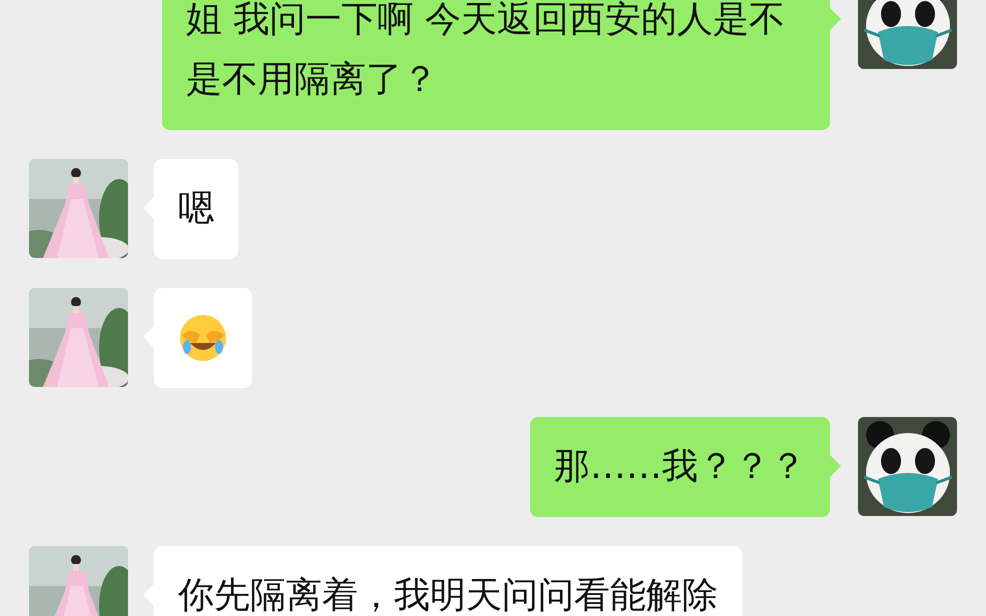  Describe the element at coordinates (680, 467) in the screenshot. I see `message-bubble: 那……我？？？` at that location.